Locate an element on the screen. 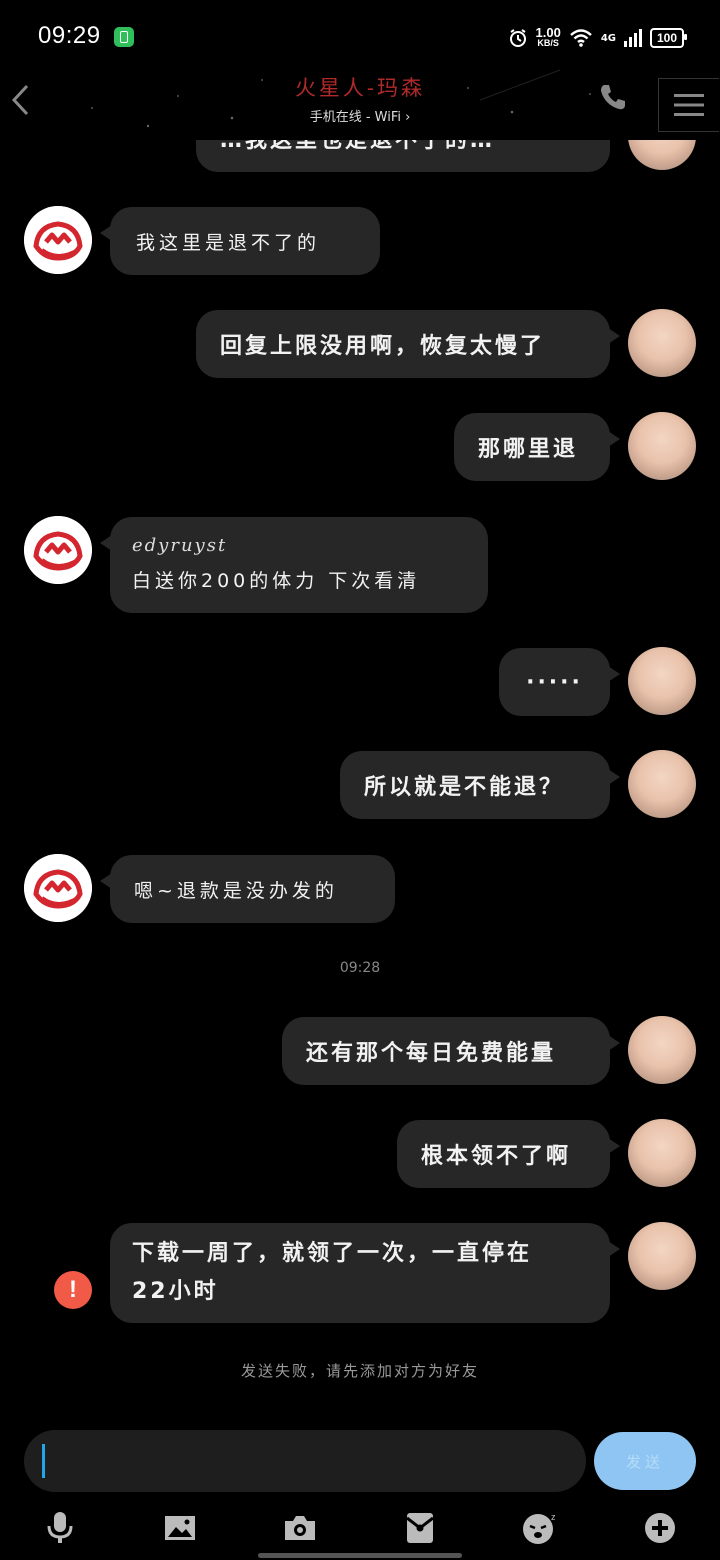  home-indicator is located at coordinates (360, 1555).